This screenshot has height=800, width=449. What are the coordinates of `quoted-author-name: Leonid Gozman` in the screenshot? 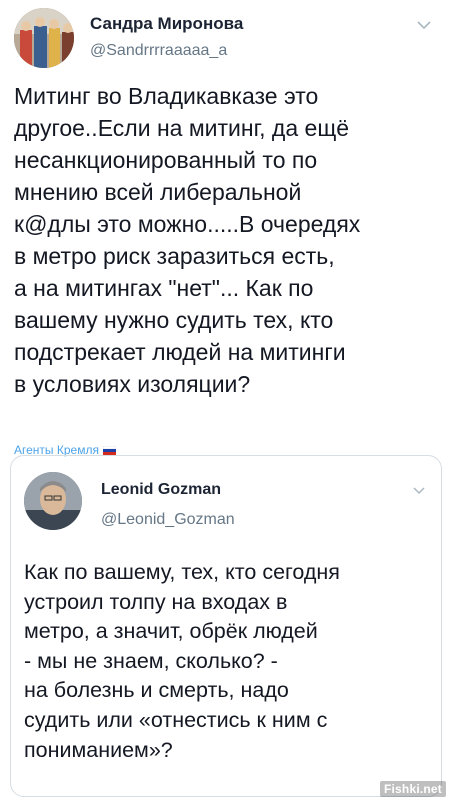 It's located at (161, 490).